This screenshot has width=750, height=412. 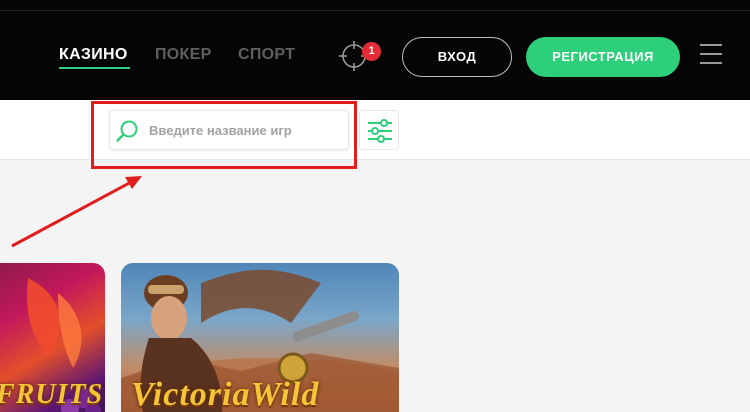 What do you see at coordinates (711, 55) in the screenshot?
I see `hamburger-menu-icon` at bounding box center [711, 55].